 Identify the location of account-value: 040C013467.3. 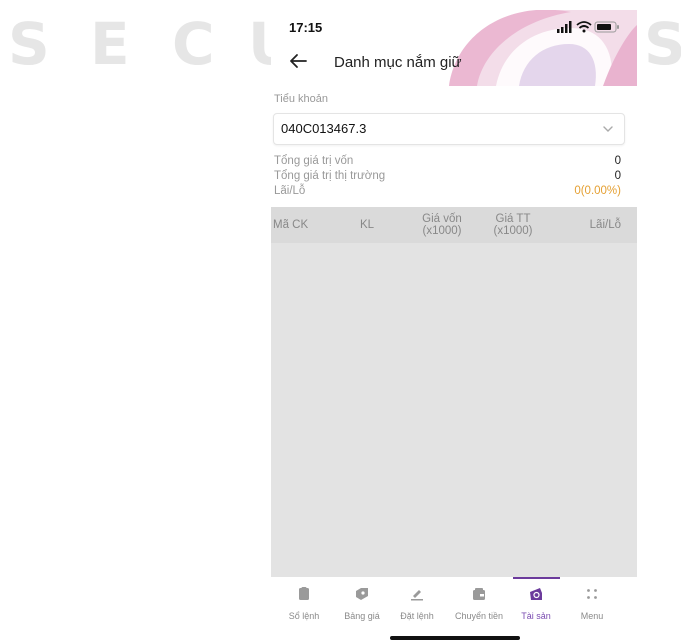
(324, 128).